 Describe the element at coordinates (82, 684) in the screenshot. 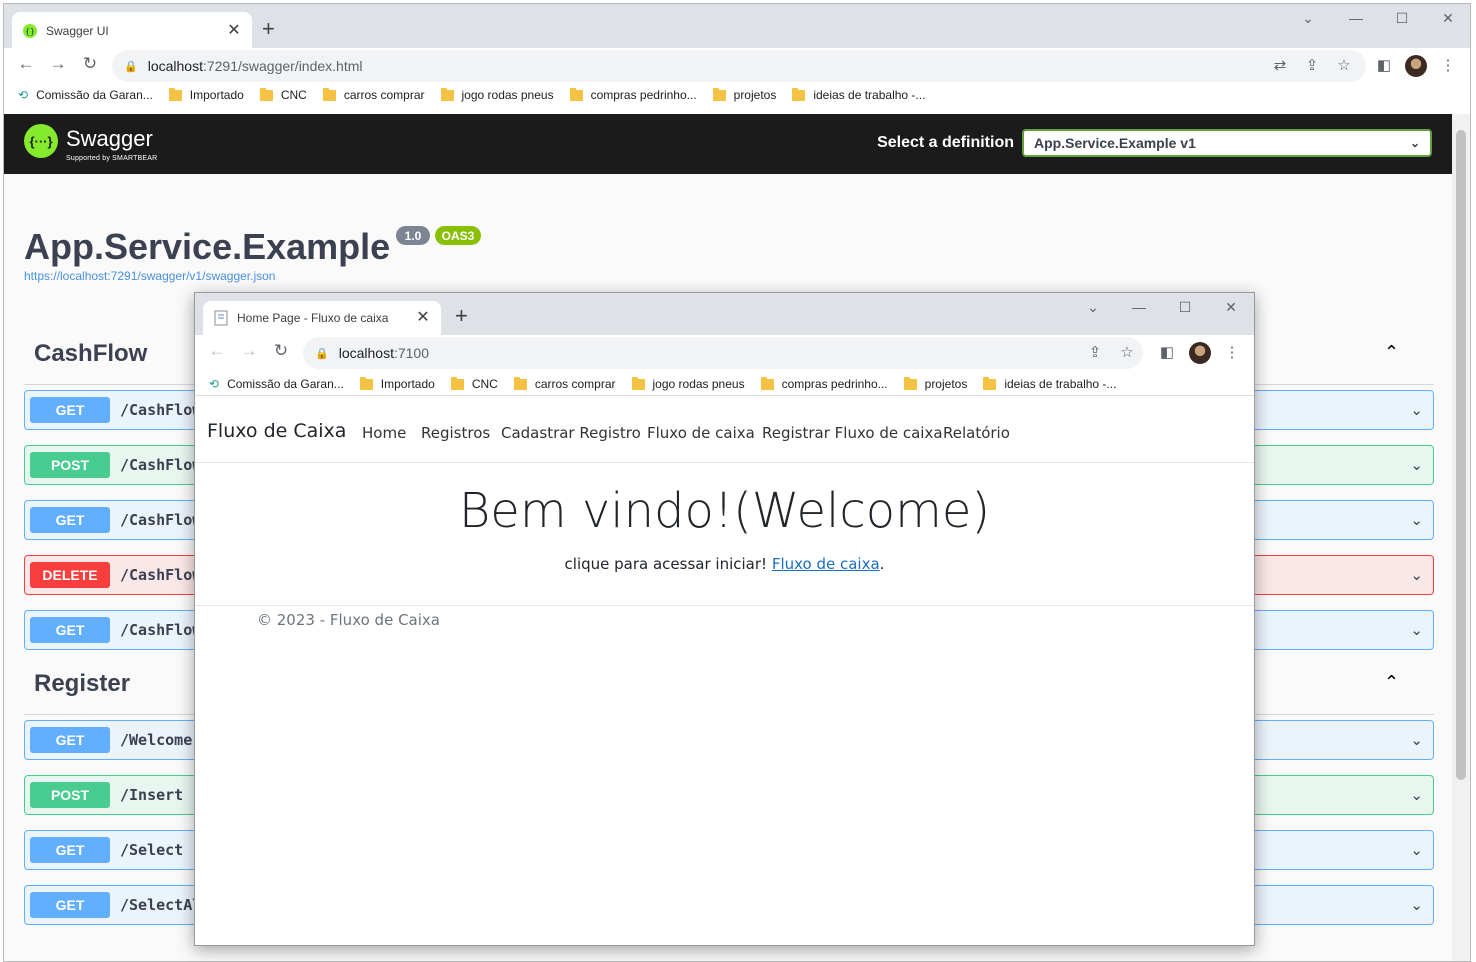

I see `section-title-register: Register` at that location.